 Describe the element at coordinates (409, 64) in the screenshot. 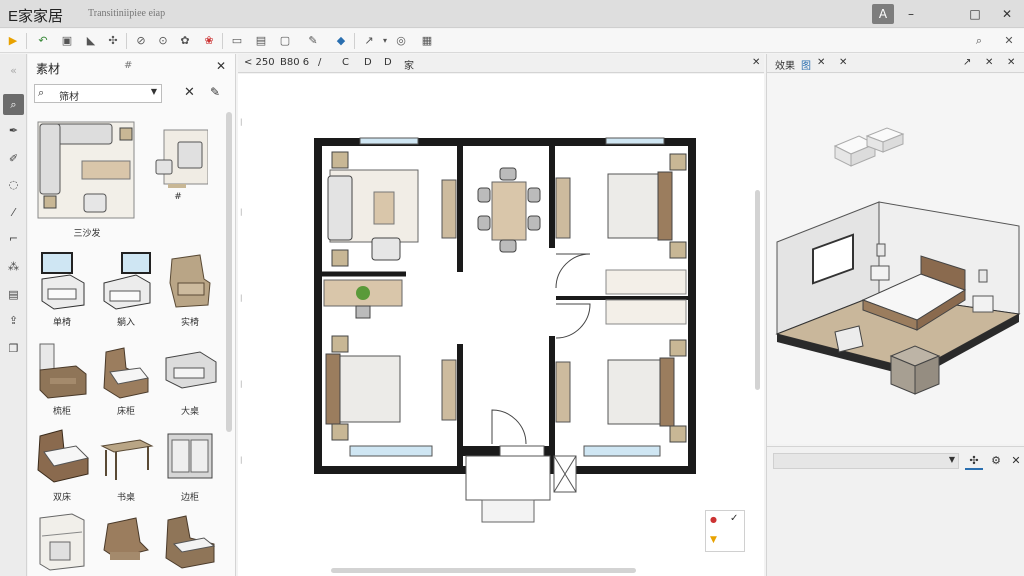

I see `tab-plan-f: 家` at that location.